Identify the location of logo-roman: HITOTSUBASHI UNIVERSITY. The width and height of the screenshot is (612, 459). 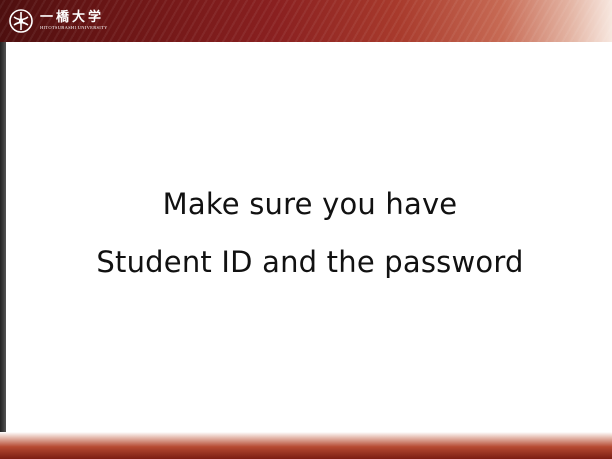
(74, 27).